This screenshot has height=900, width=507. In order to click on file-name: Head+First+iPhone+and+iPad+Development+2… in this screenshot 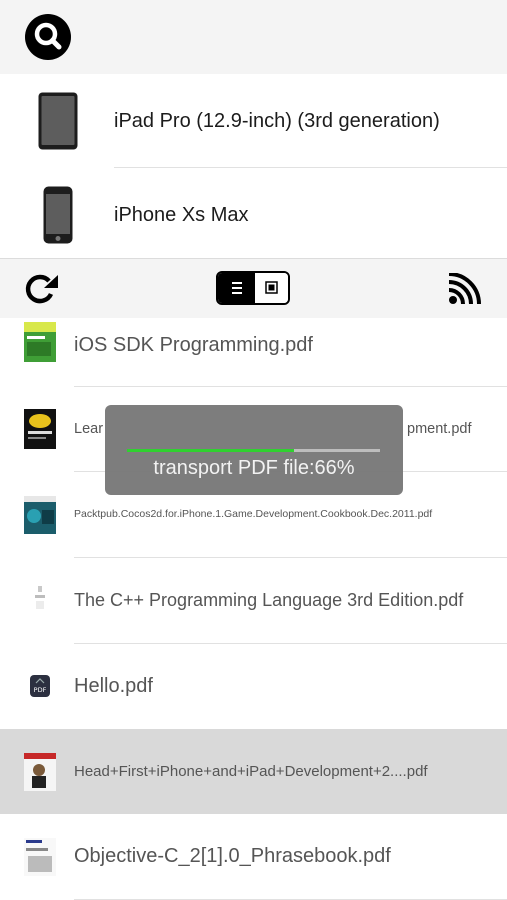, I will do `click(251, 771)`.